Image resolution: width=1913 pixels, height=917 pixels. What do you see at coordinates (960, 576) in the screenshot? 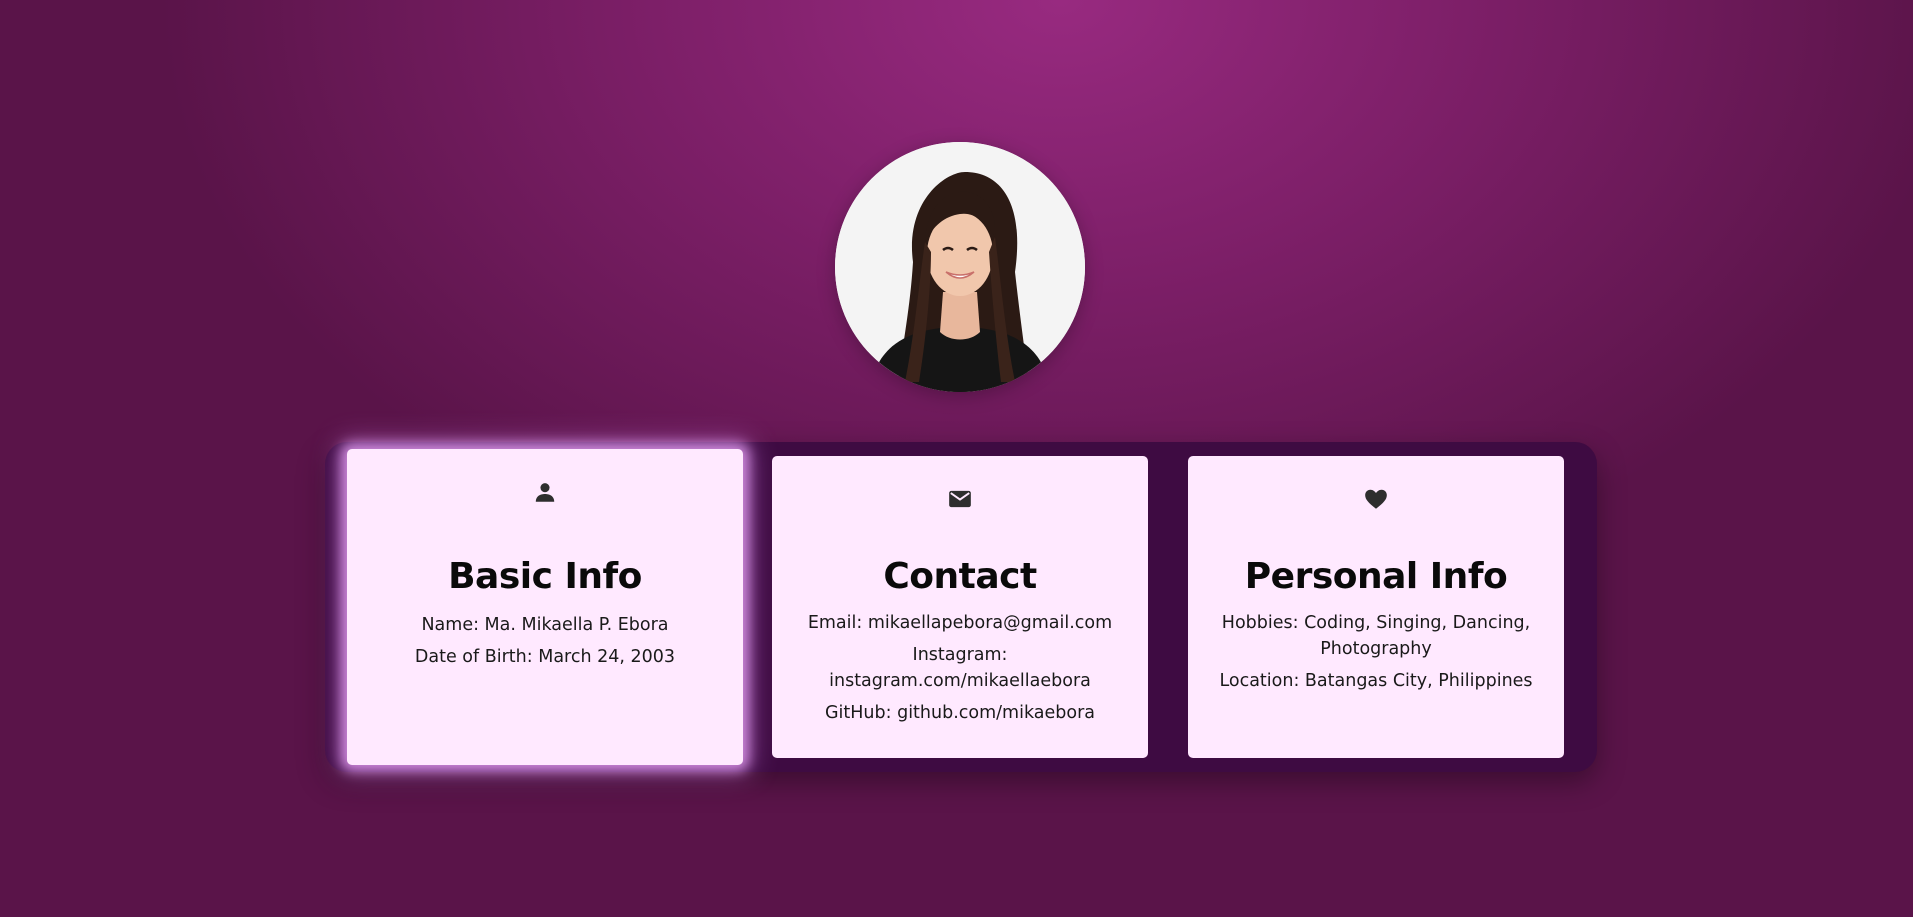
I see `card-title: Contact` at bounding box center [960, 576].